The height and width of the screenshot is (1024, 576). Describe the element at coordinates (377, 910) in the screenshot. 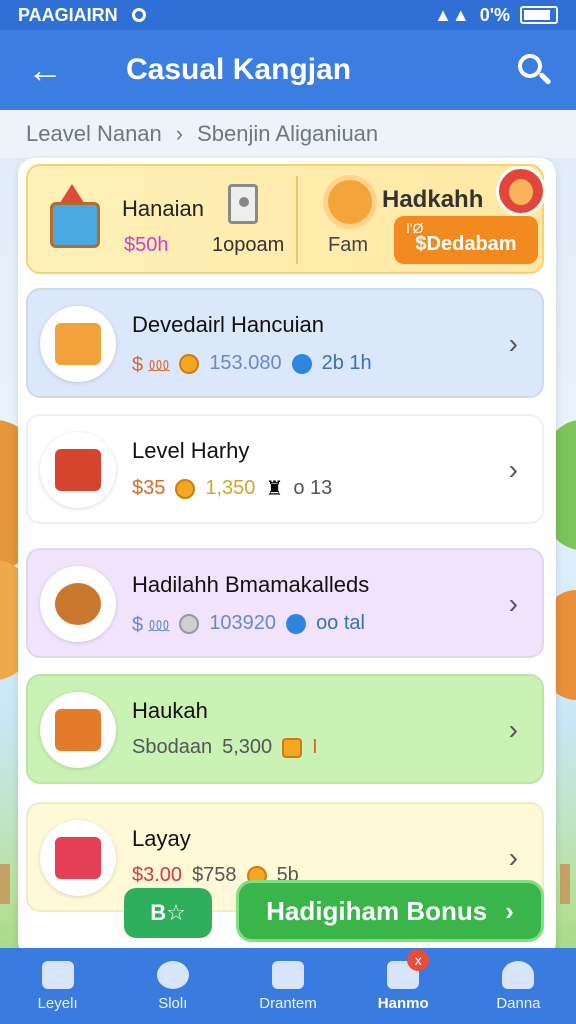

I see `bonus-label: Hadigiham Bonus` at that location.